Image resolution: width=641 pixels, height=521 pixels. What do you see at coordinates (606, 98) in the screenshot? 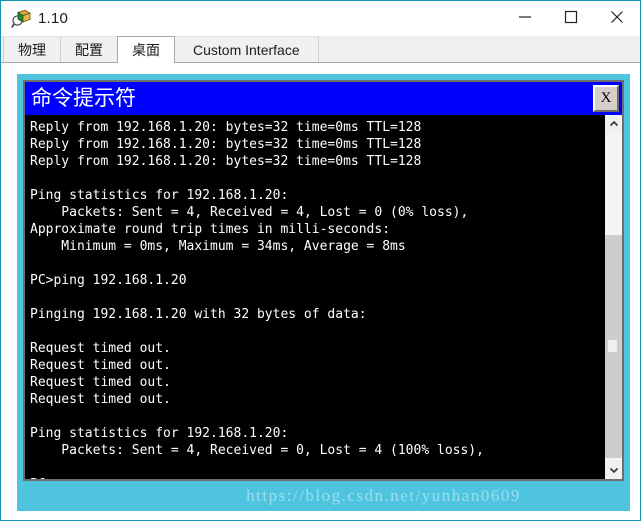
I see `command-prompt-close-button: X` at bounding box center [606, 98].